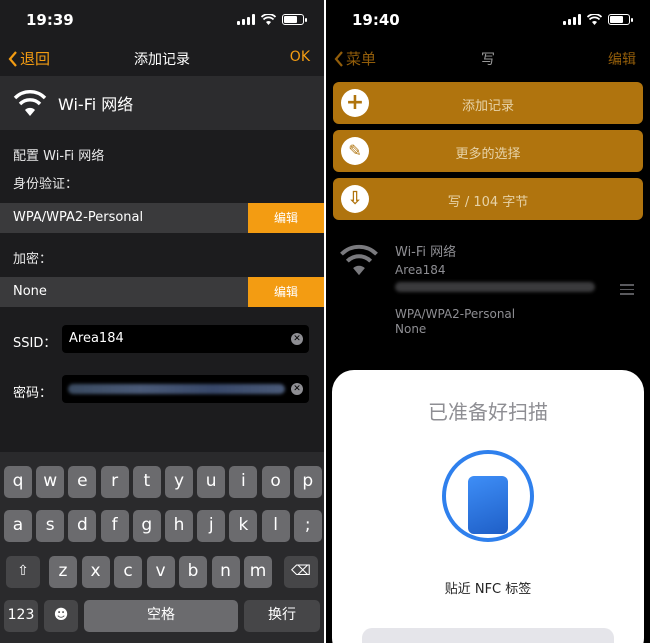 Image resolution: width=650 pixels, height=643 pixels. I want to click on key-z: z, so click(63, 572).